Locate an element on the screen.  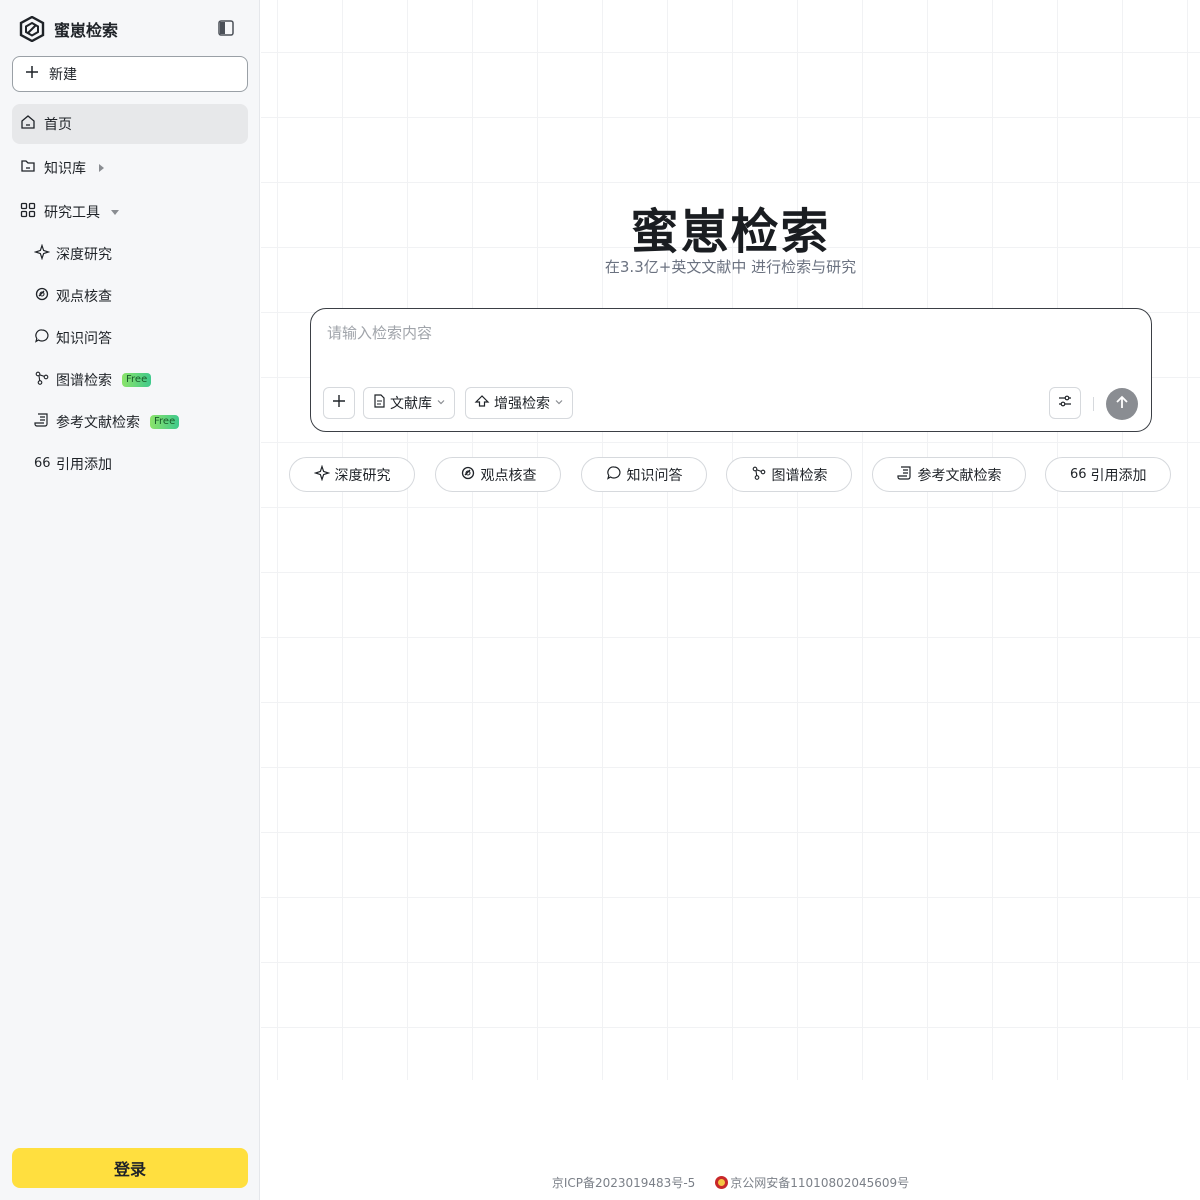
new-button-label: 新建 is located at coordinates (63, 75).